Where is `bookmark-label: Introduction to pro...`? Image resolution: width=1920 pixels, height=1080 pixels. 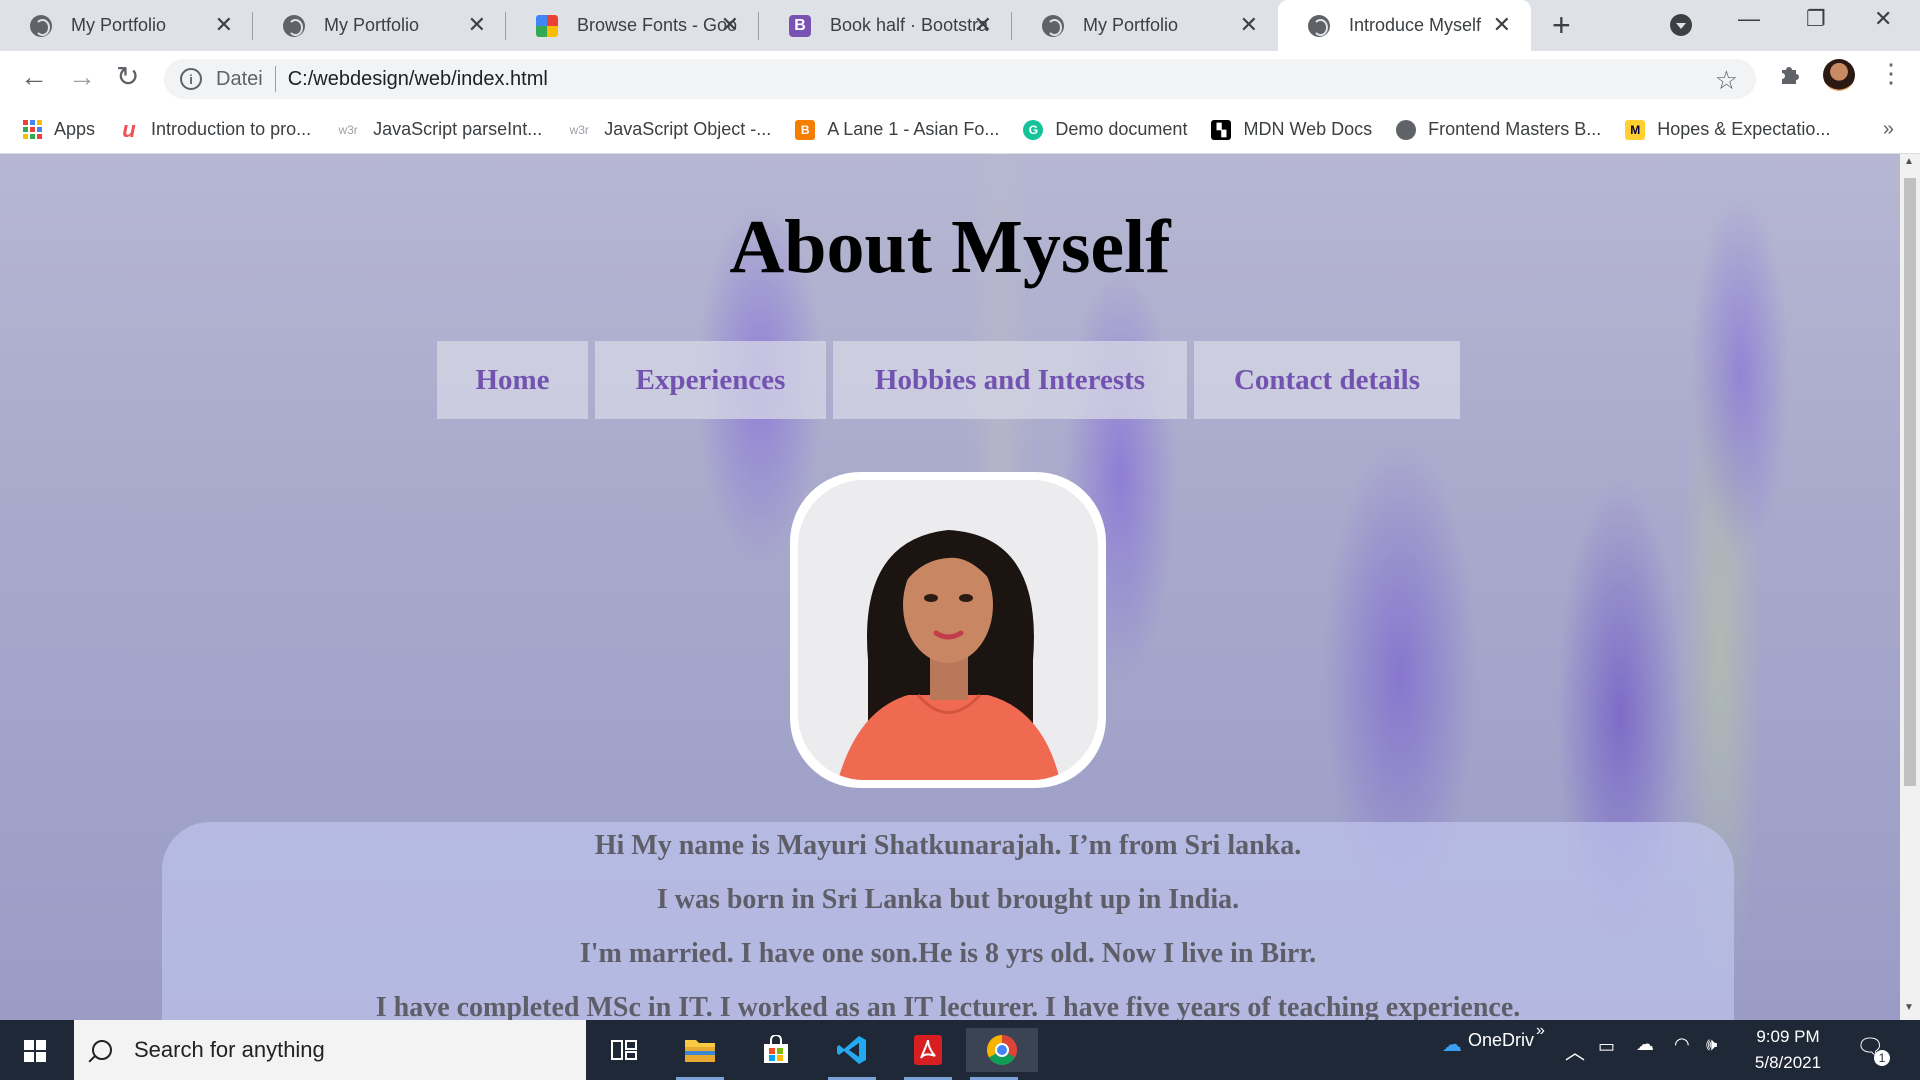
bookmark-label: Introduction to pro... is located at coordinates (231, 129).